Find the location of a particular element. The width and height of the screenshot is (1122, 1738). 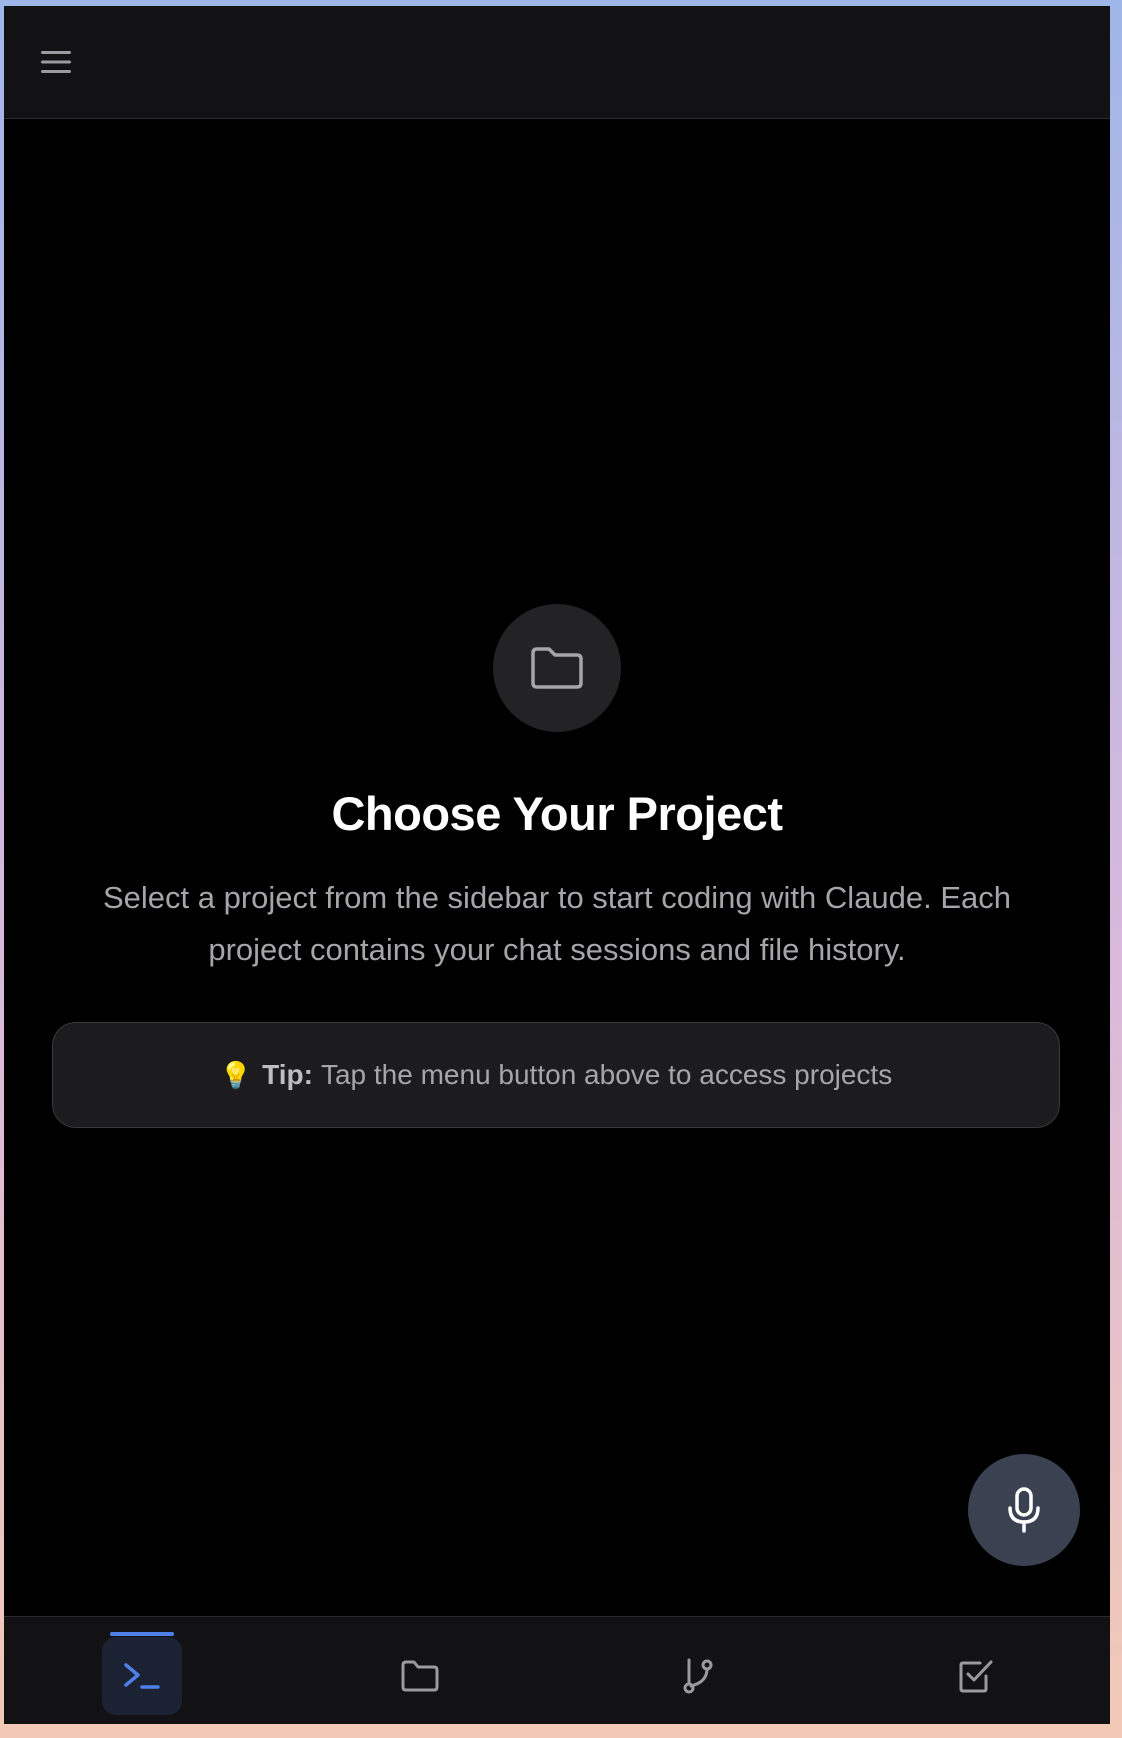

menu-button is located at coordinates (56, 62).